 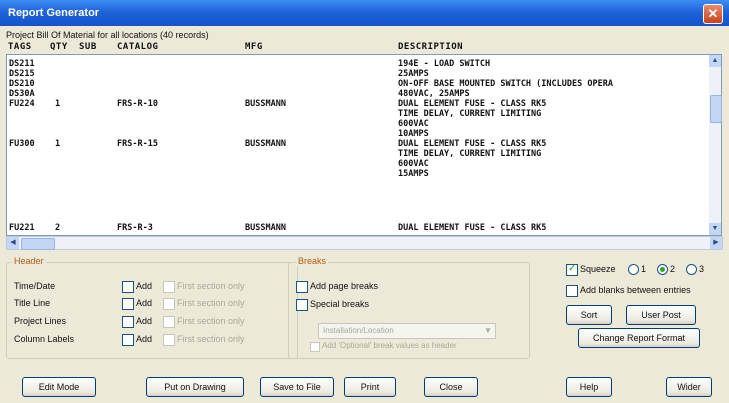 What do you see at coordinates (169, 287) in the screenshot?
I see `time-date-first-checkbox` at bounding box center [169, 287].